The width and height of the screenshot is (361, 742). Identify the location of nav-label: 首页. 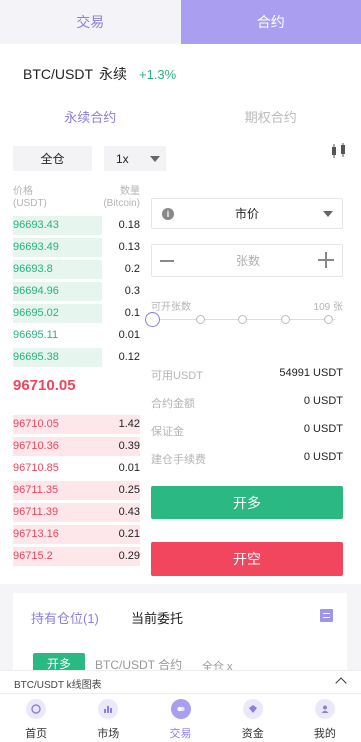
(36, 734).